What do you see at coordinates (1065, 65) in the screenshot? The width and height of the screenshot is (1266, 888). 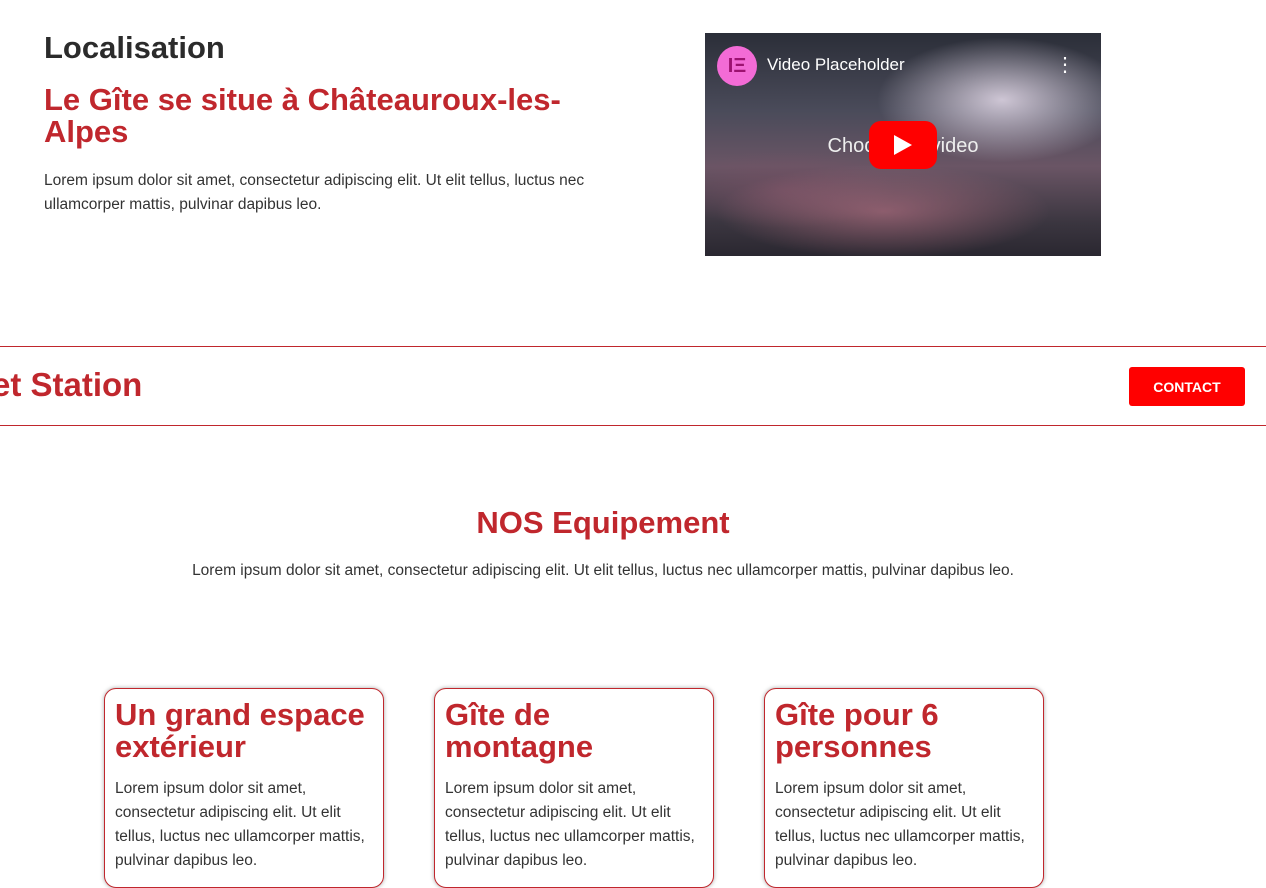 I see `more-options-icon: ⋮` at bounding box center [1065, 65].